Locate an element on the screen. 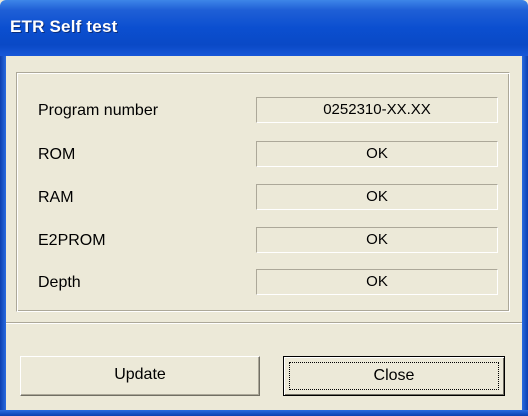 The width and height of the screenshot is (528, 416). close-button-focus: Close is located at coordinates (394, 376).